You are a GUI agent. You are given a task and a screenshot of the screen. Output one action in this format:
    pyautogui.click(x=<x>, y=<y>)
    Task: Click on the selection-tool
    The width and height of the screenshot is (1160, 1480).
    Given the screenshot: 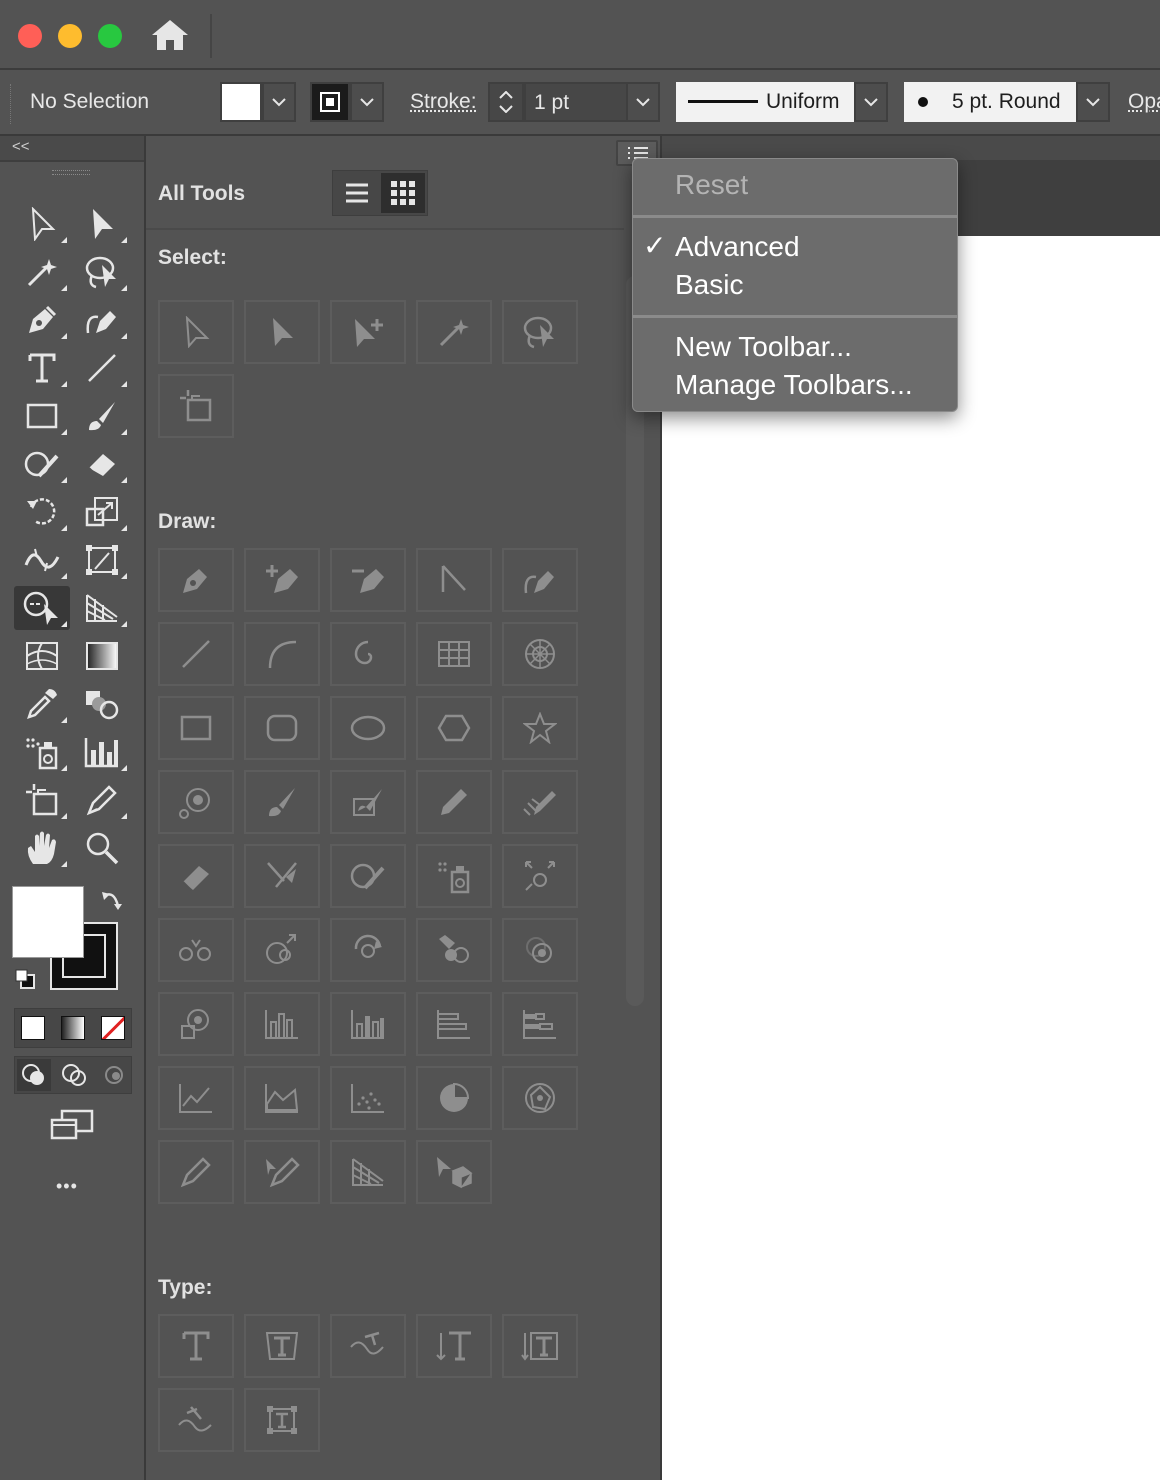 What is the action you would take?
    pyautogui.click(x=42, y=224)
    